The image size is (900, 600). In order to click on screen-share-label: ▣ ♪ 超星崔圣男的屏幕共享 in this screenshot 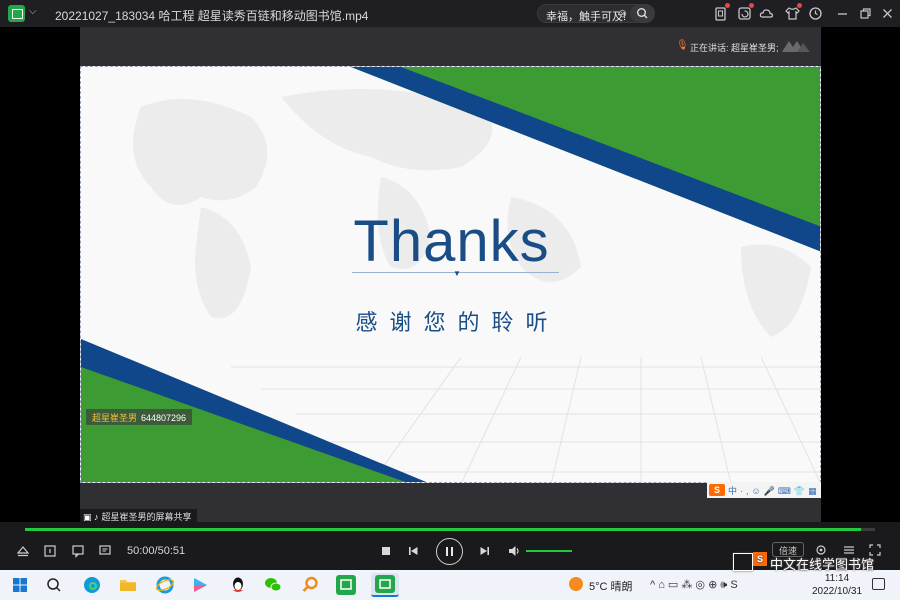, I will do `click(138, 516)`.